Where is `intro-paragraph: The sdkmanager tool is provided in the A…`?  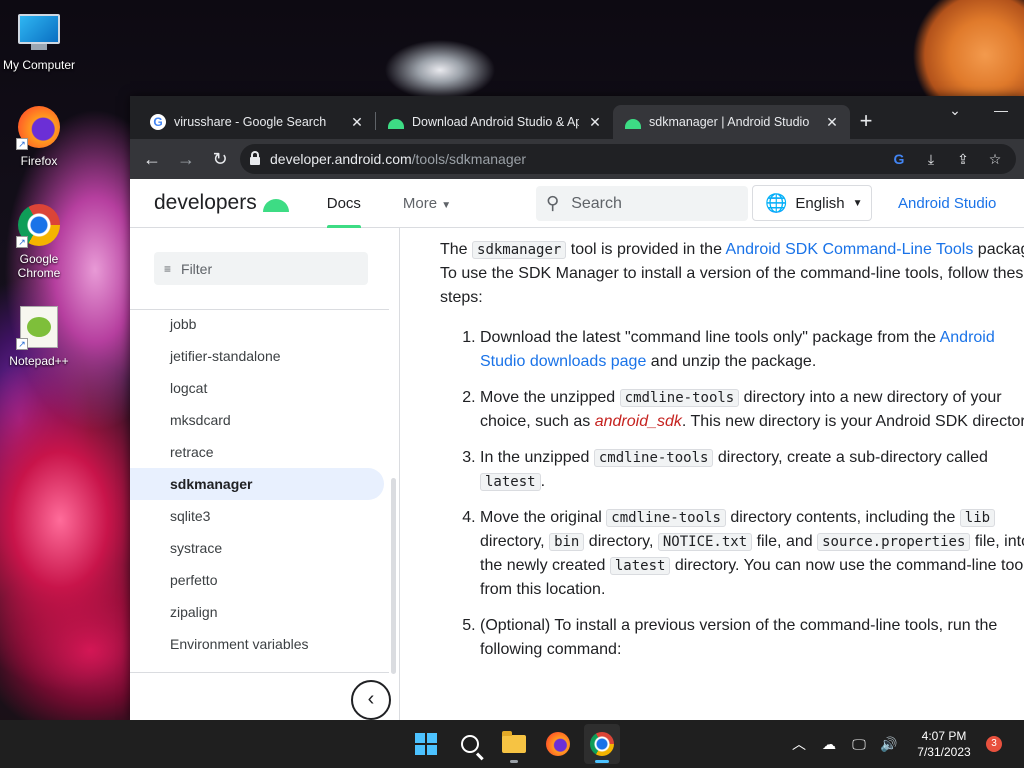
intro-paragraph: The sdkmanager tool is provided in the A… is located at coordinates (732, 273).